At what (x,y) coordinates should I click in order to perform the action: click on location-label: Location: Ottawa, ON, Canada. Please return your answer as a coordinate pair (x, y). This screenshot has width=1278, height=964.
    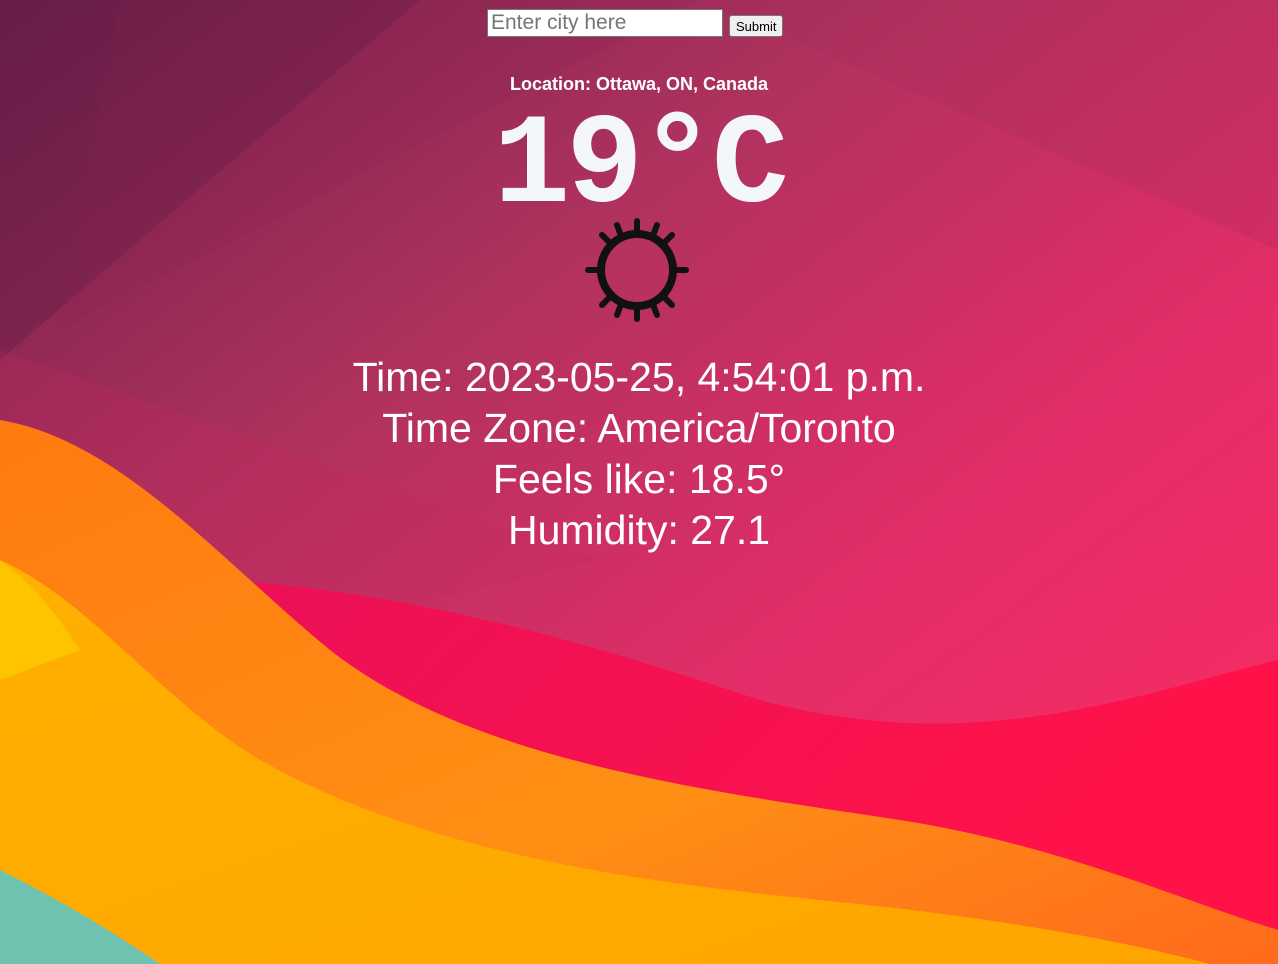
    Looking at the image, I should click on (639, 84).